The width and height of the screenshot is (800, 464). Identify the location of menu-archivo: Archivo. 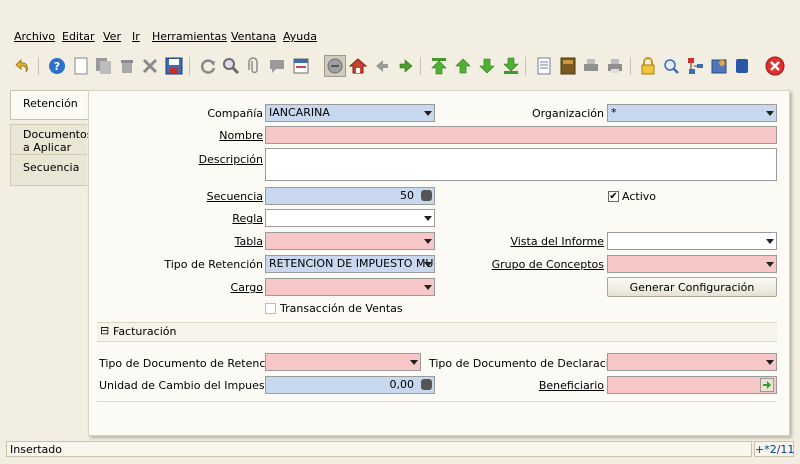
(34, 36).